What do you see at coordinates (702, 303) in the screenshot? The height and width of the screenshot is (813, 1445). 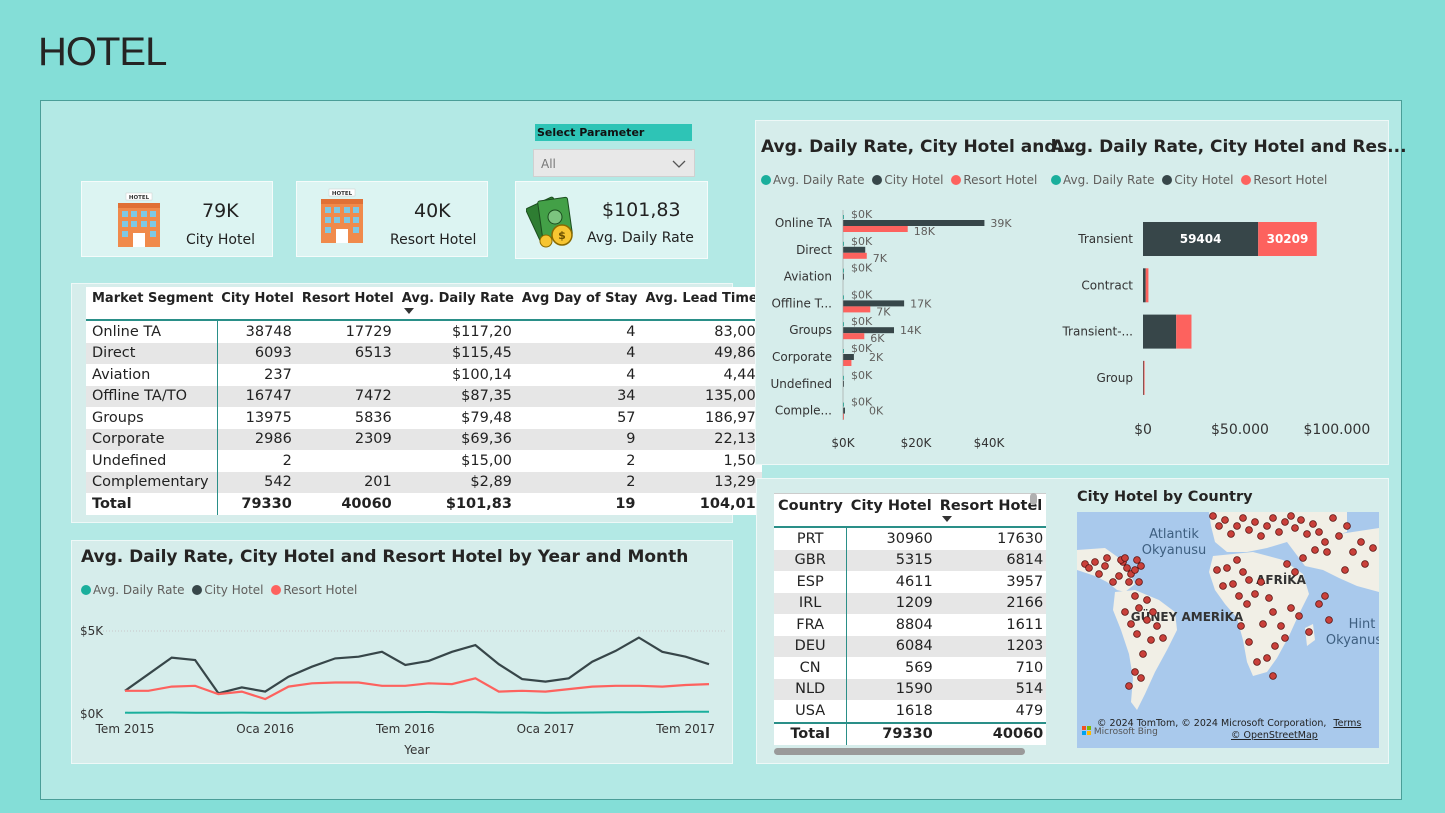 I see `column-header: Avg. Lead Time` at bounding box center [702, 303].